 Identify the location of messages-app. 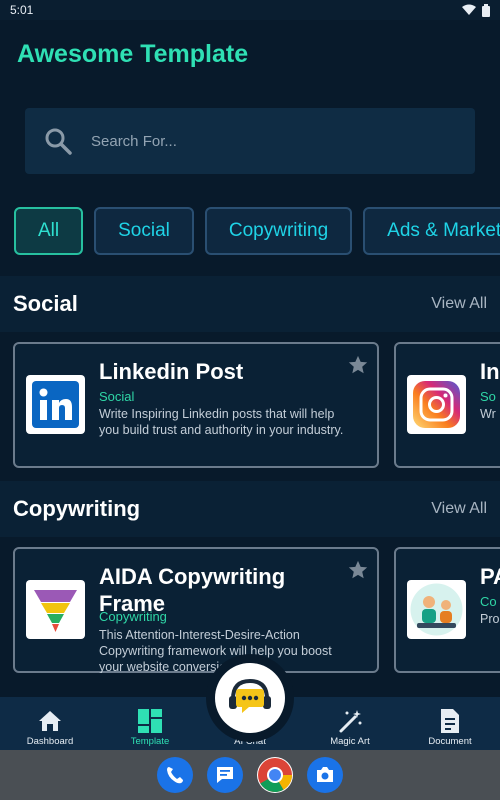
(225, 775).